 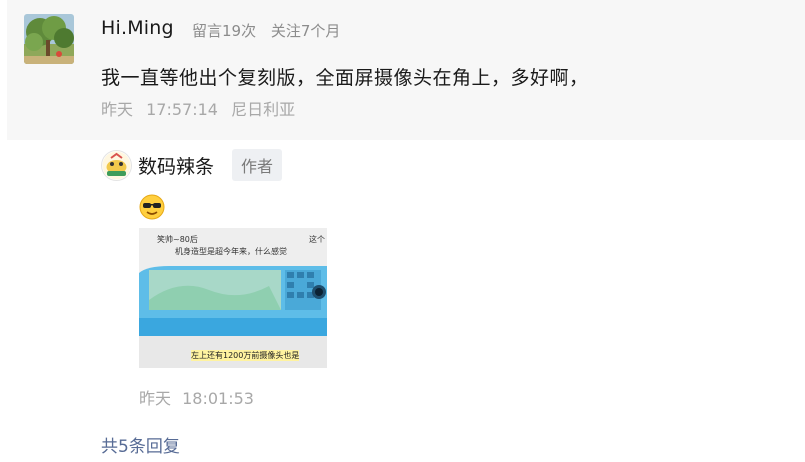 What do you see at coordinates (345, 78) in the screenshot?
I see `comment-text: 我一直等他出个复刻版，全面屏摄像头在角上，多好啊，` at bounding box center [345, 78].